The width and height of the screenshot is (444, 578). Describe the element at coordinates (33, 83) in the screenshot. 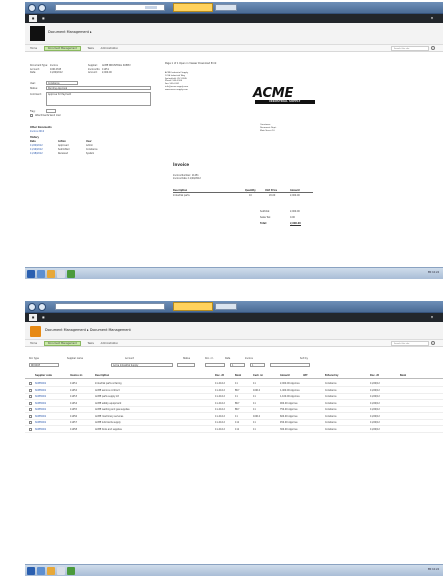

I see `user-label: User:` at that location.